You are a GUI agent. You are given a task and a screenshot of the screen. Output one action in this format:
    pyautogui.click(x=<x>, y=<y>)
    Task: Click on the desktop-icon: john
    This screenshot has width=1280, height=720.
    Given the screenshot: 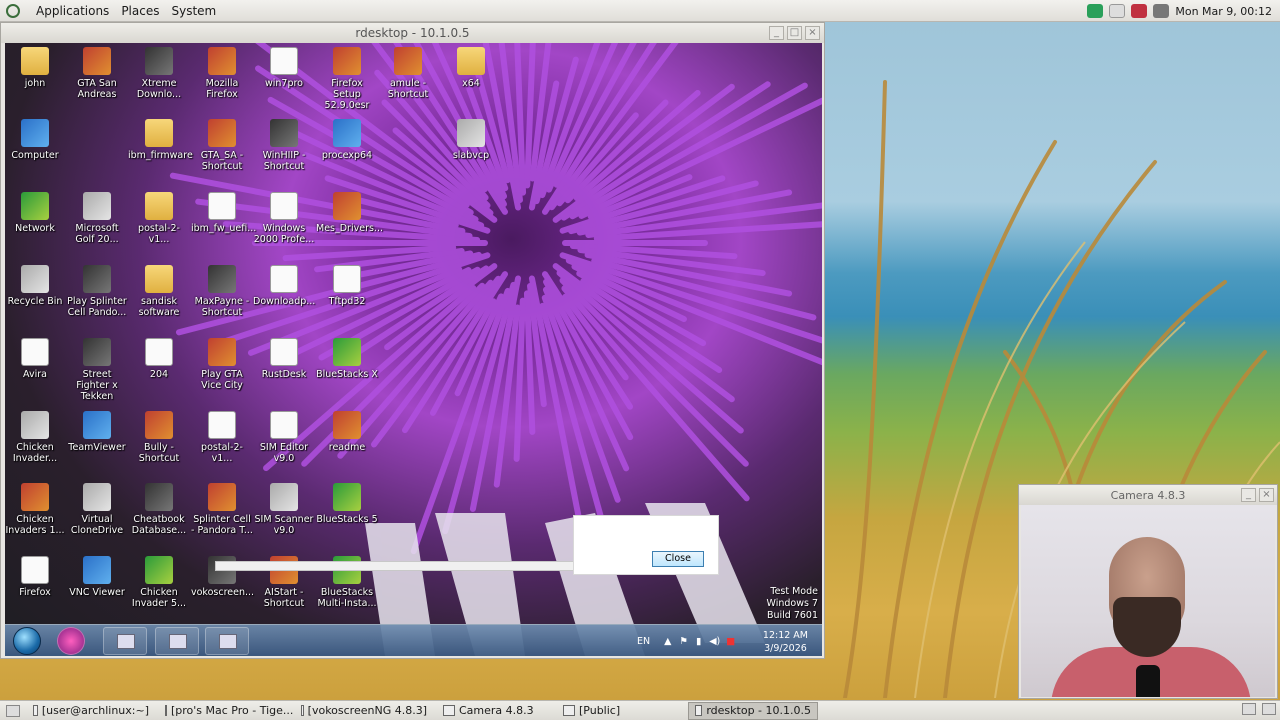 What is the action you would take?
    pyautogui.click(x=35, y=68)
    